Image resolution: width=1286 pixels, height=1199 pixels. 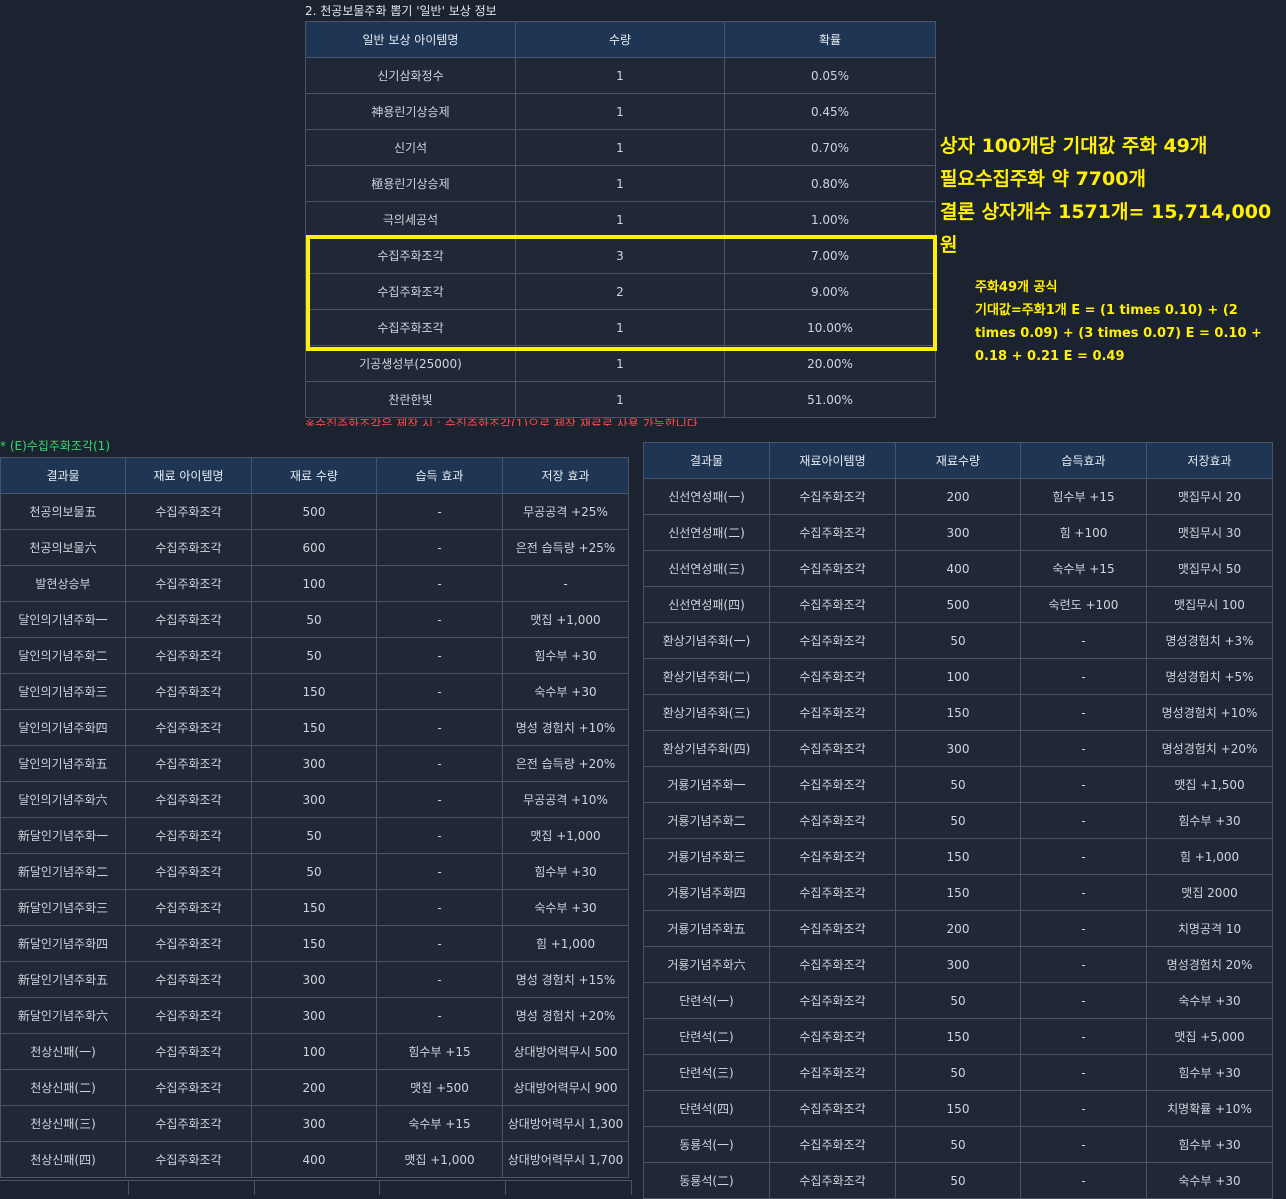 What do you see at coordinates (1209, 712) in the screenshot?
I see `table-cell: 명성경험치 +10%` at bounding box center [1209, 712].